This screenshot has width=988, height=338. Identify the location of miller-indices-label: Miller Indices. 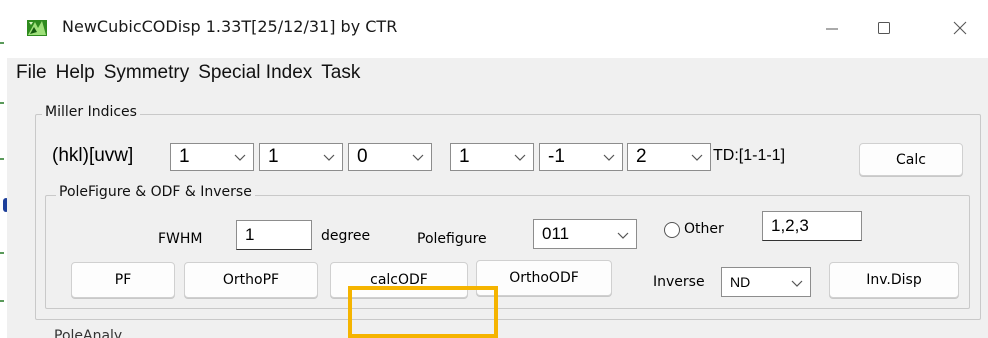
(91, 112).